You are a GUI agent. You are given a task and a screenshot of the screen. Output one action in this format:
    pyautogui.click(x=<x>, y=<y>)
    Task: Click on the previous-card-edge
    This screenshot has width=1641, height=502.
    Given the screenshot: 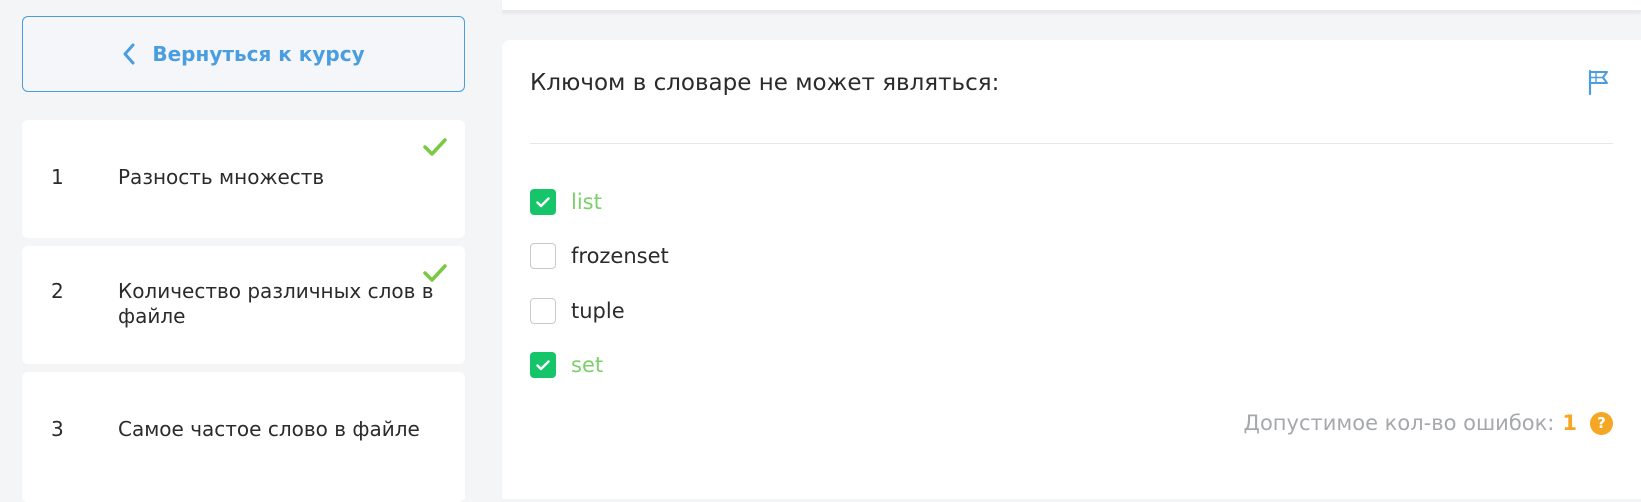 What is the action you would take?
    pyautogui.click(x=1071, y=6)
    